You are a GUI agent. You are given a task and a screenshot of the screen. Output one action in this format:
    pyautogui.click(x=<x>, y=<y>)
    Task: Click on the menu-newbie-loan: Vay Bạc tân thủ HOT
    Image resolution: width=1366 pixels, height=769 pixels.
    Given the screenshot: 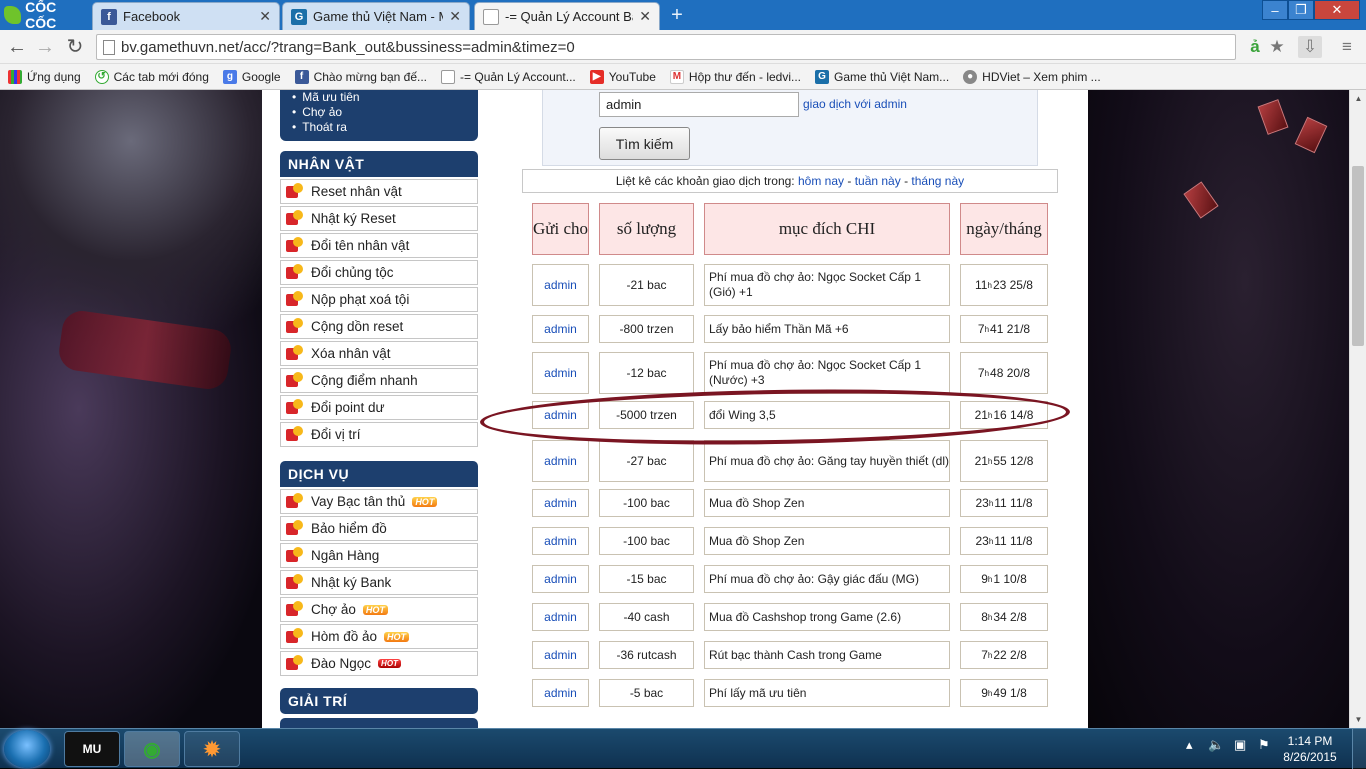 What is the action you would take?
    pyautogui.click(x=379, y=501)
    